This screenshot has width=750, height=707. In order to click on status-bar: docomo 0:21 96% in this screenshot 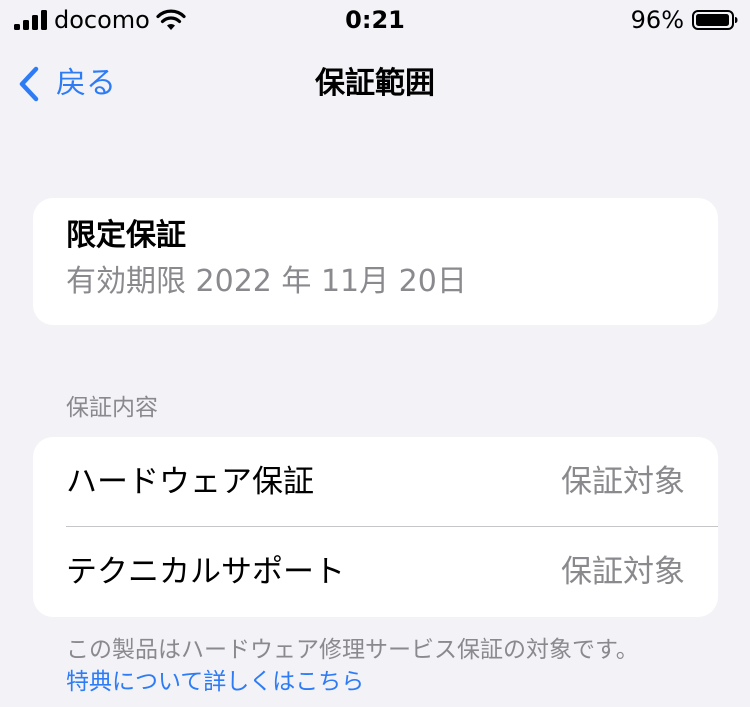, I will do `click(375, 20)`.